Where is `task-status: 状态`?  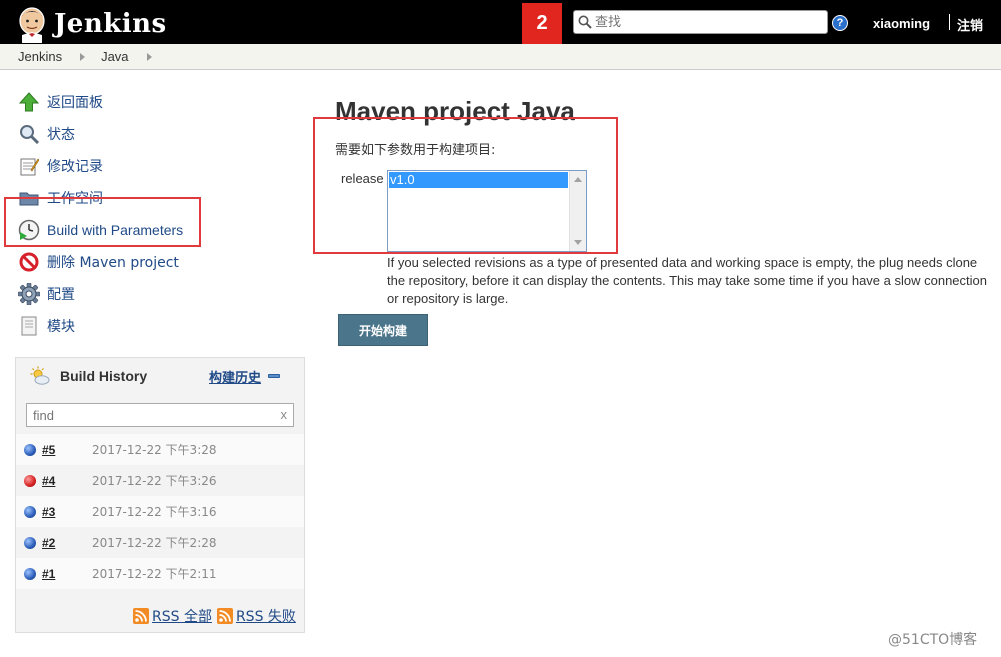
task-status: 状态 is located at coordinates (113, 134).